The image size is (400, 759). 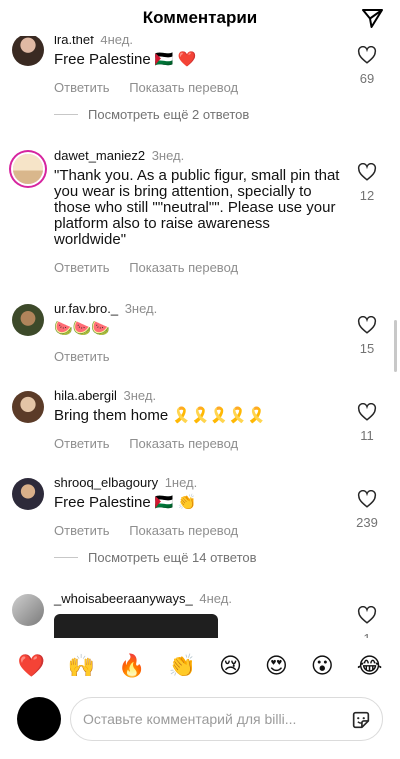 What do you see at coordinates (131, 666) in the screenshot?
I see `emoji-button: 🔥` at bounding box center [131, 666].